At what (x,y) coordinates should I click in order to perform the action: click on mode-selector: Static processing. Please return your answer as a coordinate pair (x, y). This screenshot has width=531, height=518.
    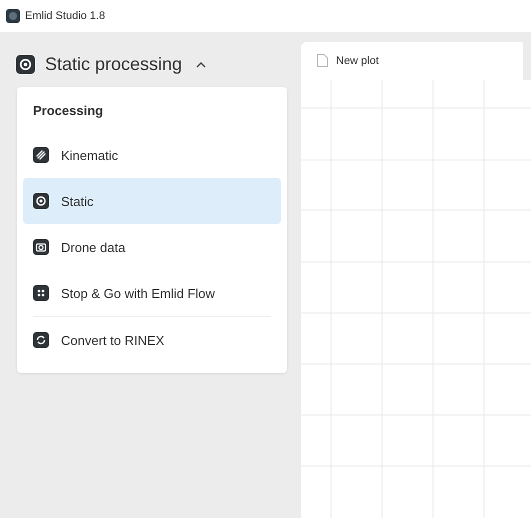
    Looking at the image, I should click on (103, 64).